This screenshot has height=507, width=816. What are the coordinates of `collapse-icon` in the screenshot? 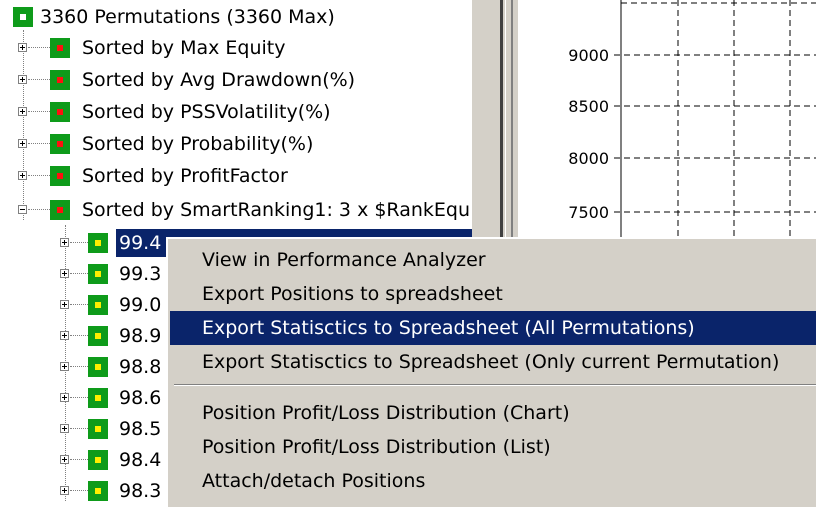 It's located at (22, 209).